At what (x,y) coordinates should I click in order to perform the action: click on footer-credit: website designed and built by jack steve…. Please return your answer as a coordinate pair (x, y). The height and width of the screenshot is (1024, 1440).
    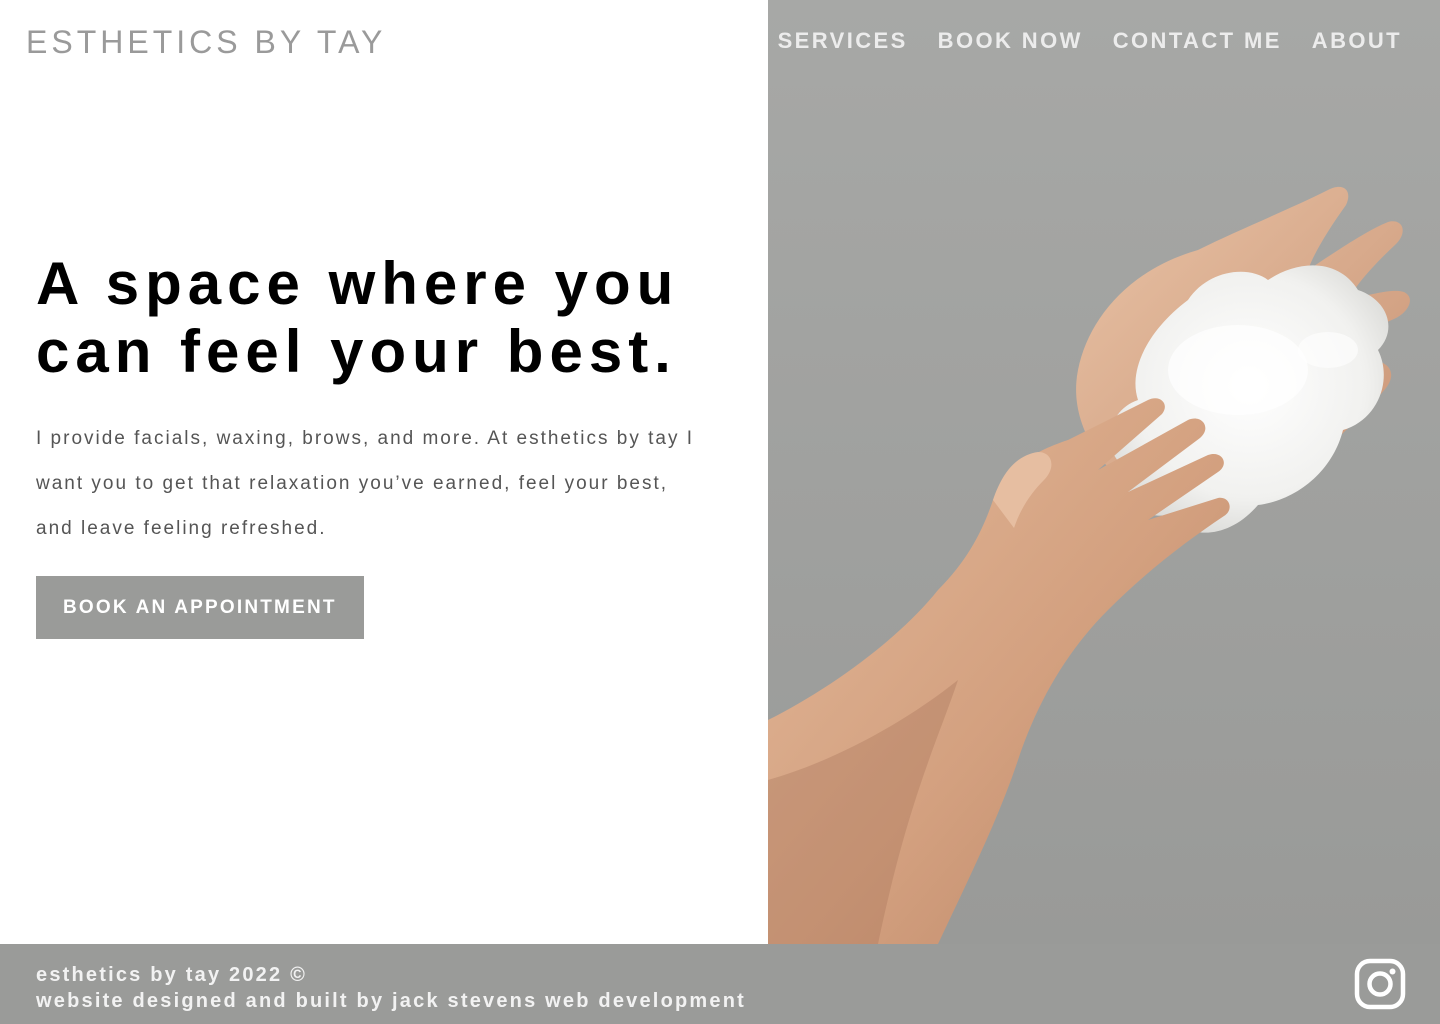
    Looking at the image, I should click on (391, 1001).